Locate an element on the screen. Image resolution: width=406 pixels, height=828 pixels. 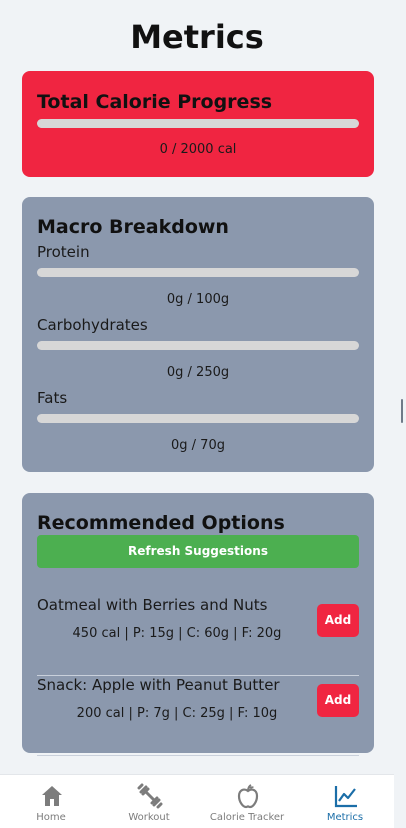
macro-card-title: Macro Breakdown is located at coordinates (133, 227).